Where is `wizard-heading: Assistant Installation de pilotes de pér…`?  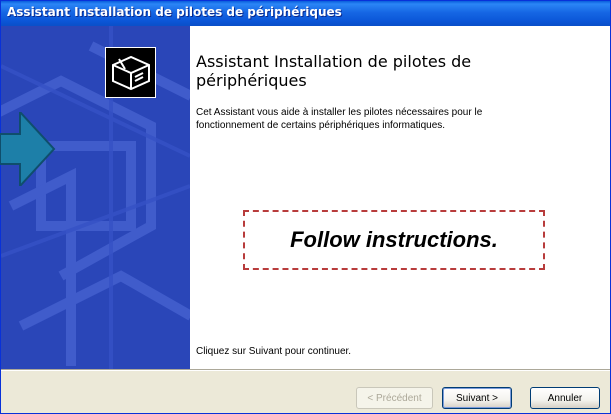 wizard-heading: Assistant Installation de pilotes de pér… is located at coordinates (334, 71).